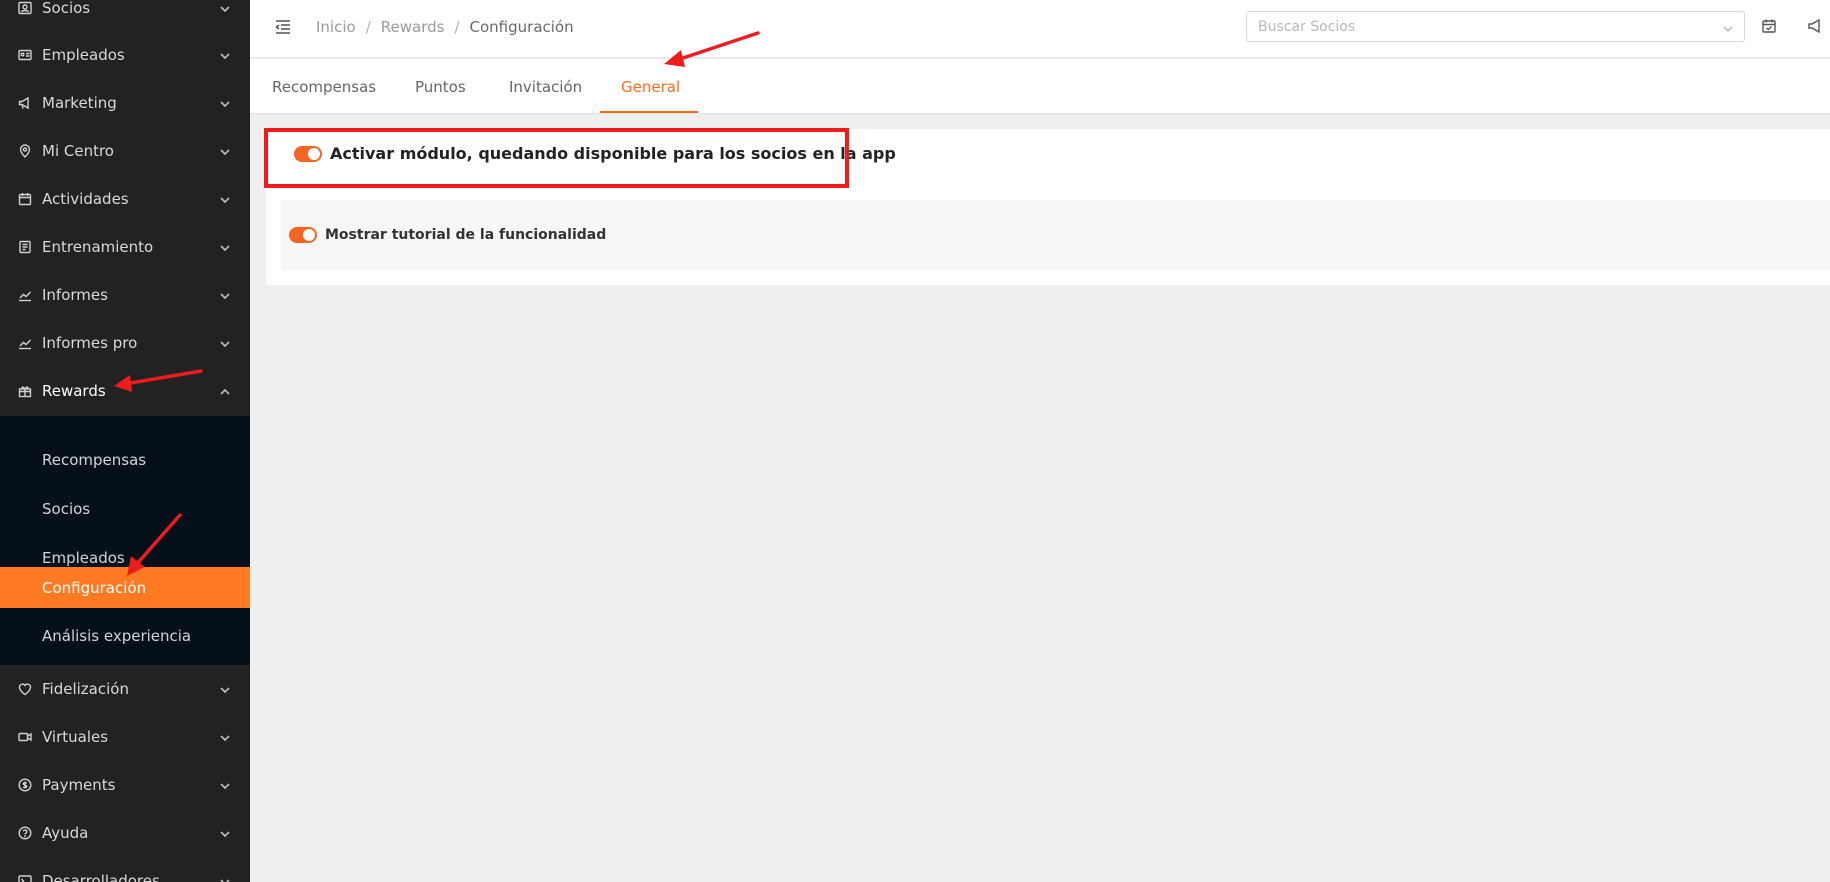  Describe the element at coordinates (125, 785) in the screenshot. I see `sidebar-item-payments: Payments` at that location.